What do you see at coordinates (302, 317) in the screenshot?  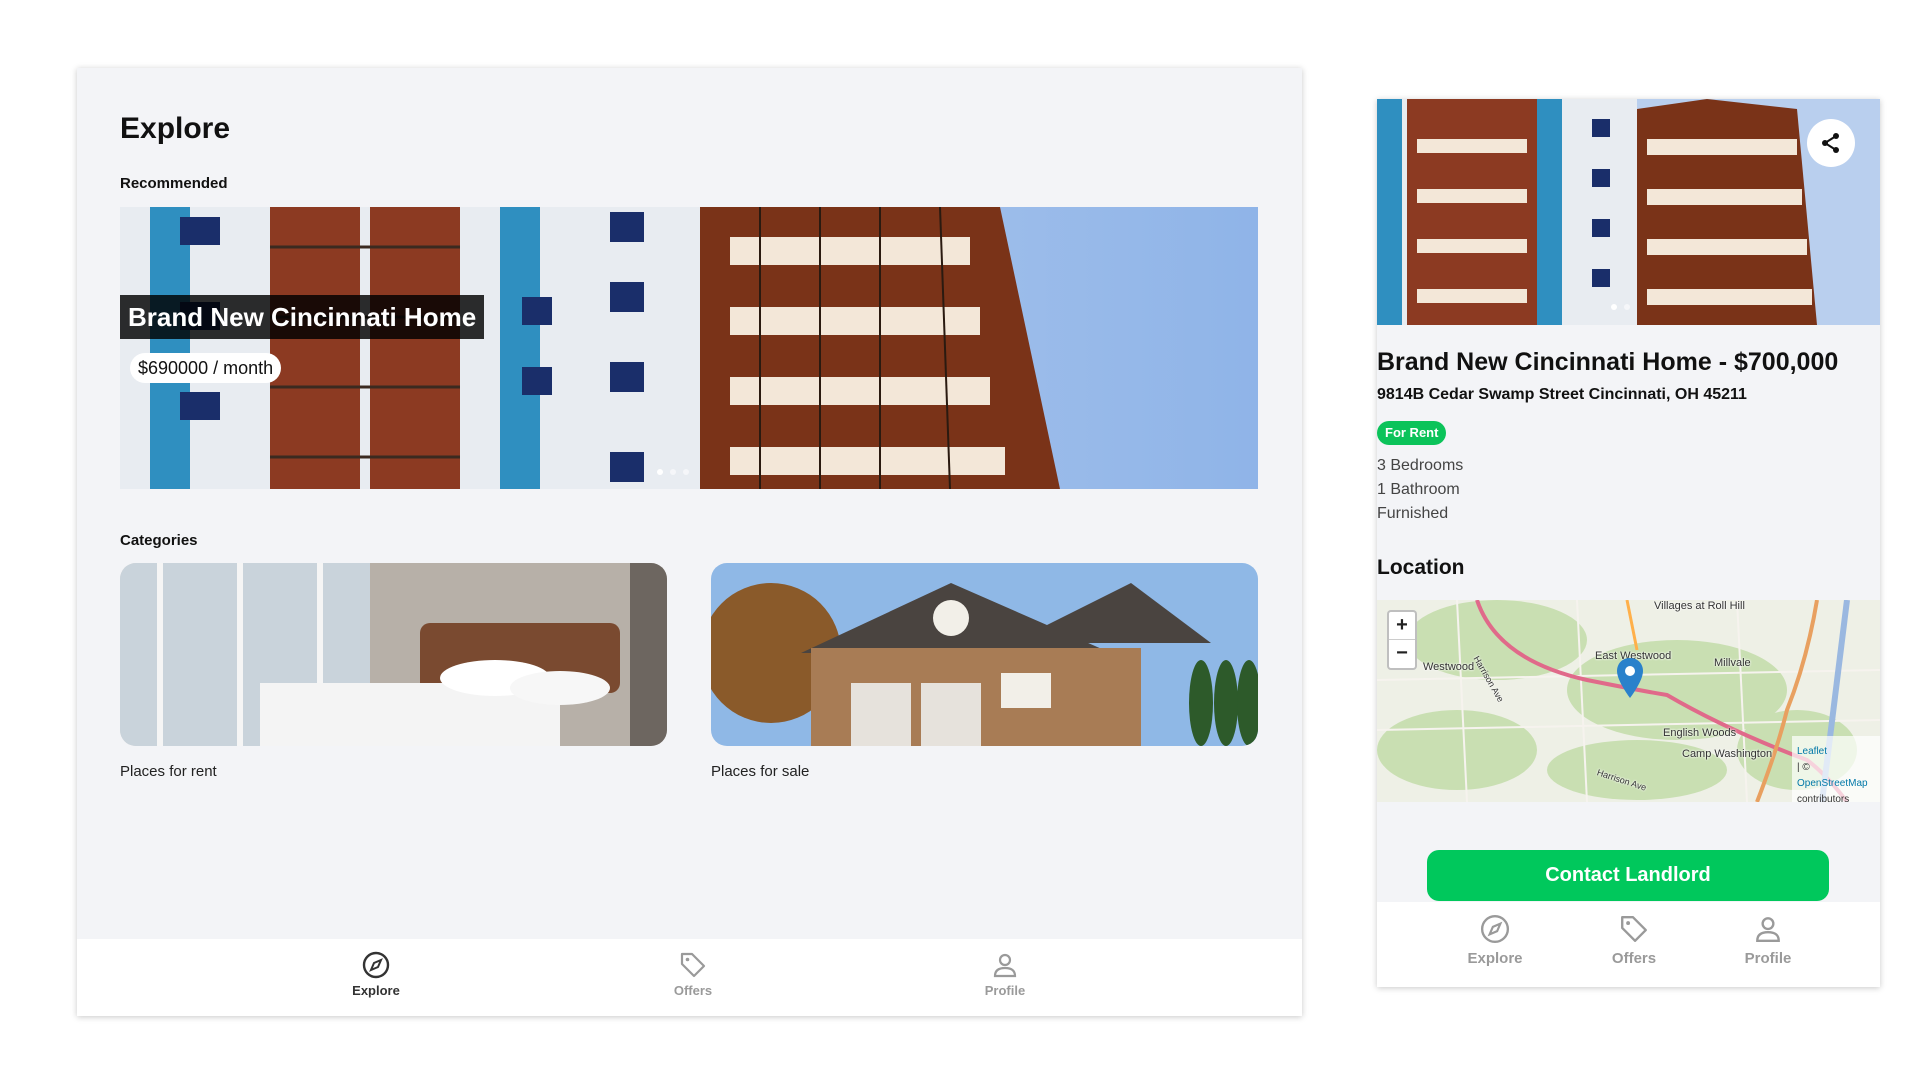 I see `featured-title: Brand New Cincinnati Home` at bounding box center [302, 317].